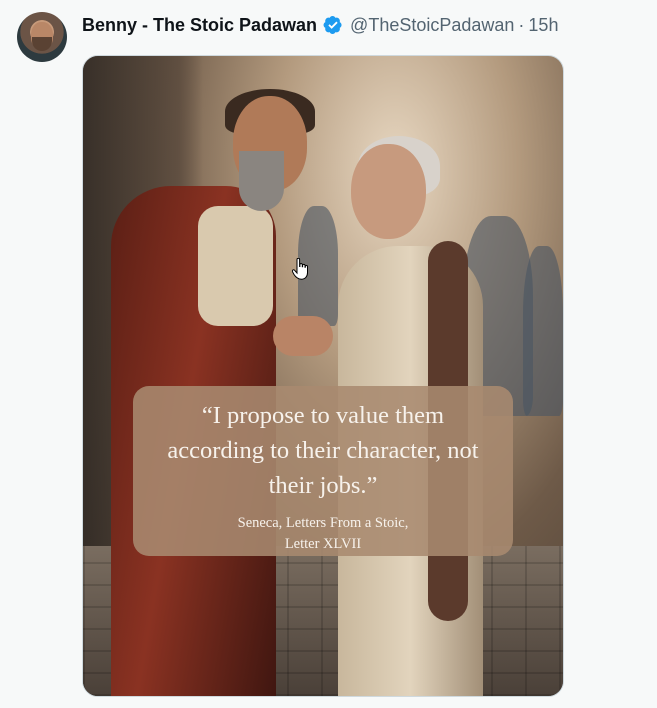 The width and height of the screenshot is (657, 708). I want to click on clasped-hands, so click(303, 336).